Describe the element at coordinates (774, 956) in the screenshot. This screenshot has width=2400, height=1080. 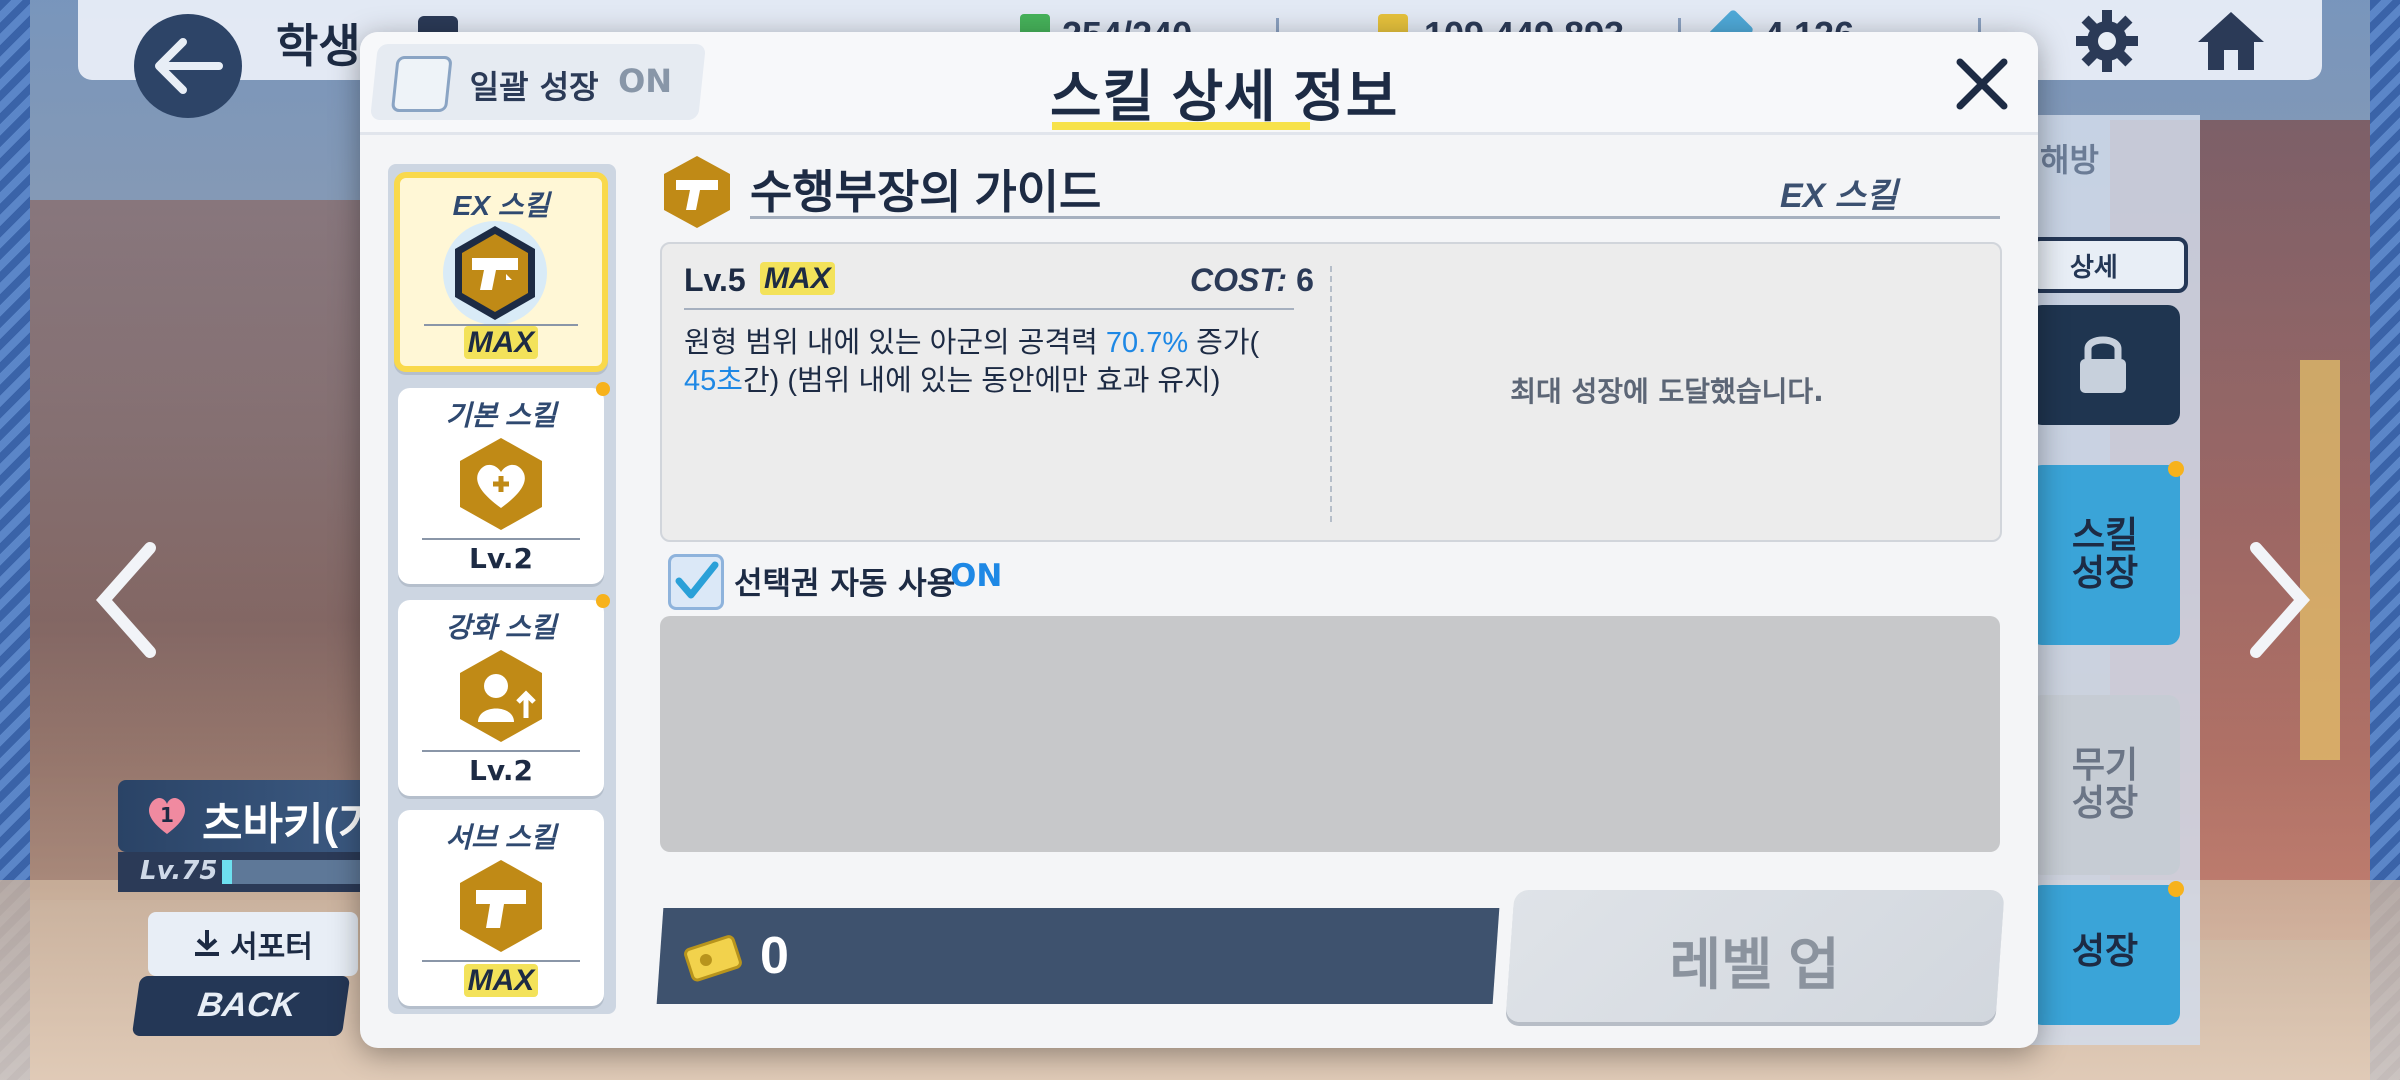
I see `credit-cost-value: 0` at that location.